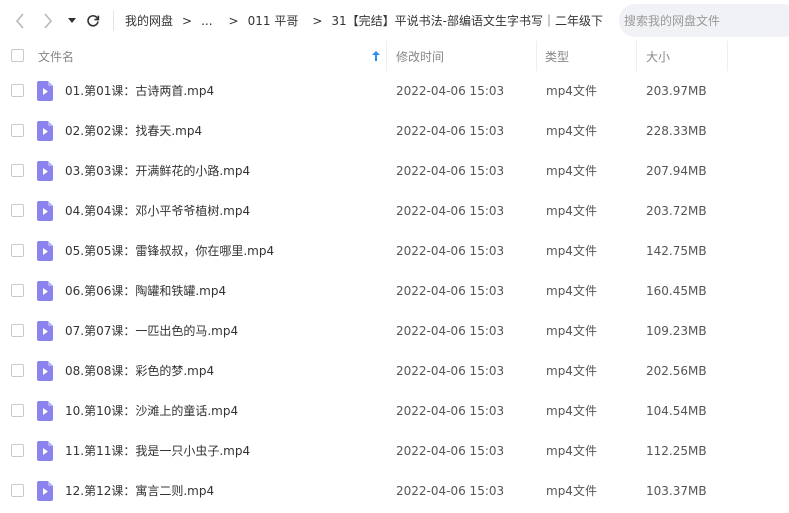 Image resolution: width=789 pixels, height=513 pixels. Describe the element at coordinates (676, 491) in the screenshot. I see `file-size: 103.37MB` at that location.